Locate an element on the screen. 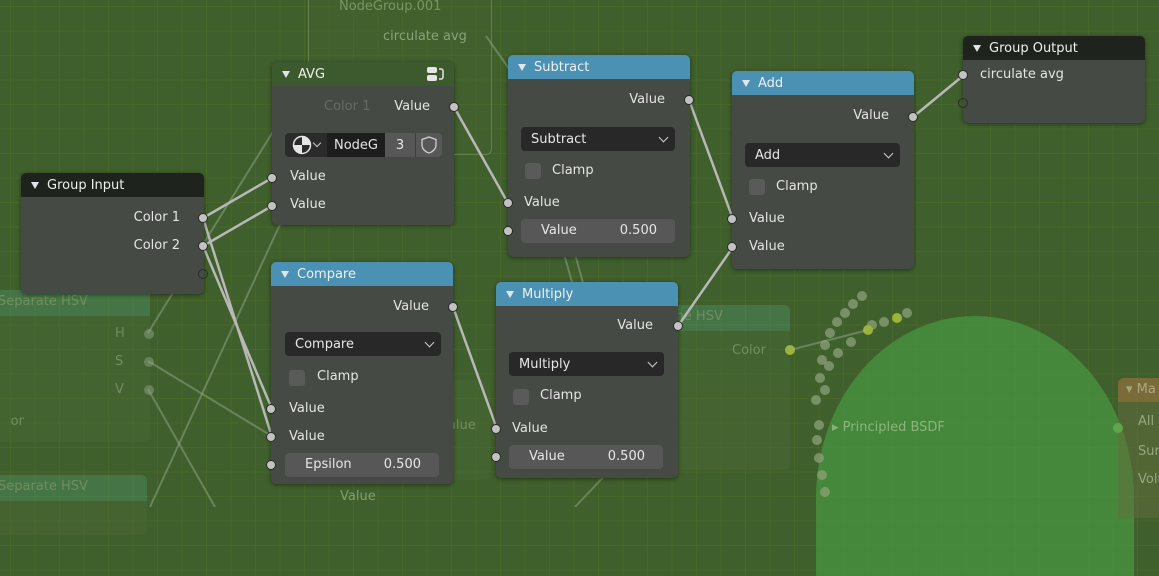  avg-value-output-socket is located at coordinates (454, 107).